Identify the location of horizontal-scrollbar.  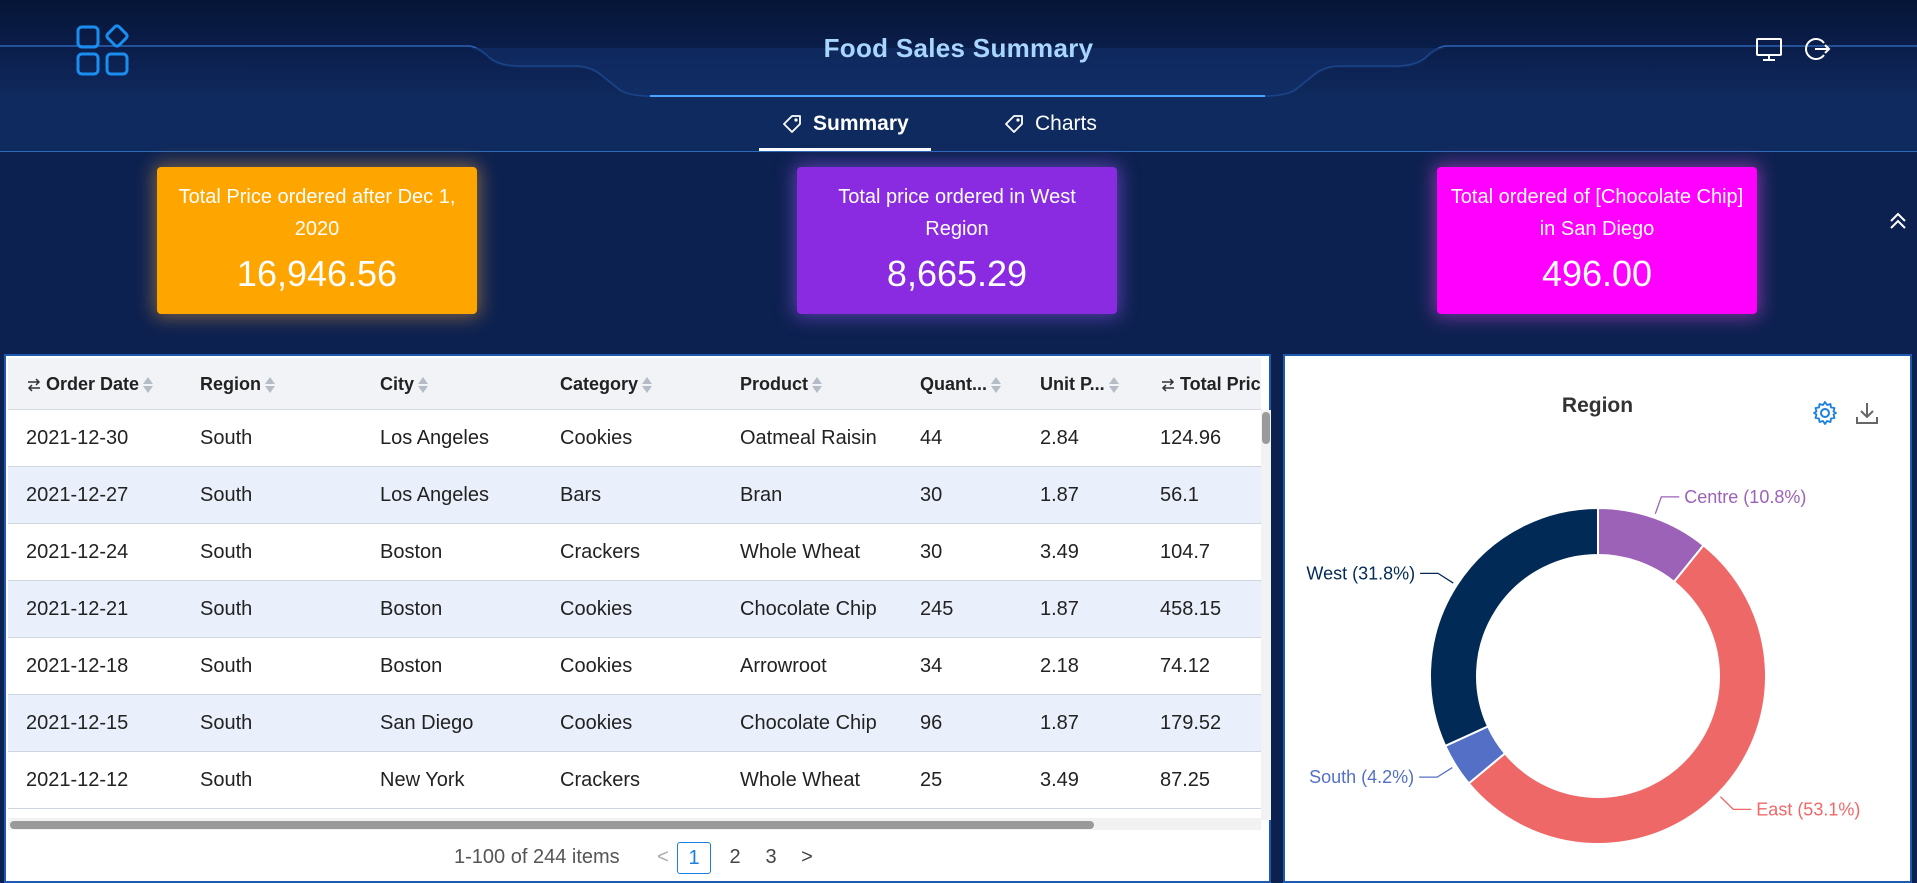
(634, 824).